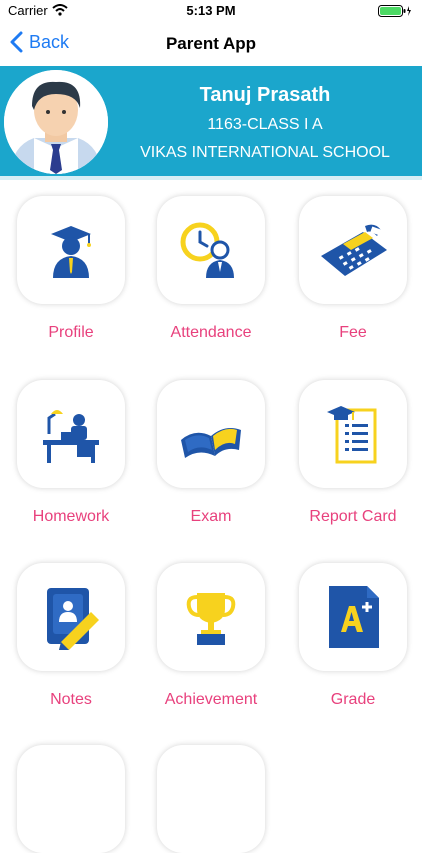 This screenshot has width=422, height=853. What do you see at coordinates (265, 95) in the screenshot?
I see `student-name: Tanuj Prasath` at bounding box center [265, 95].